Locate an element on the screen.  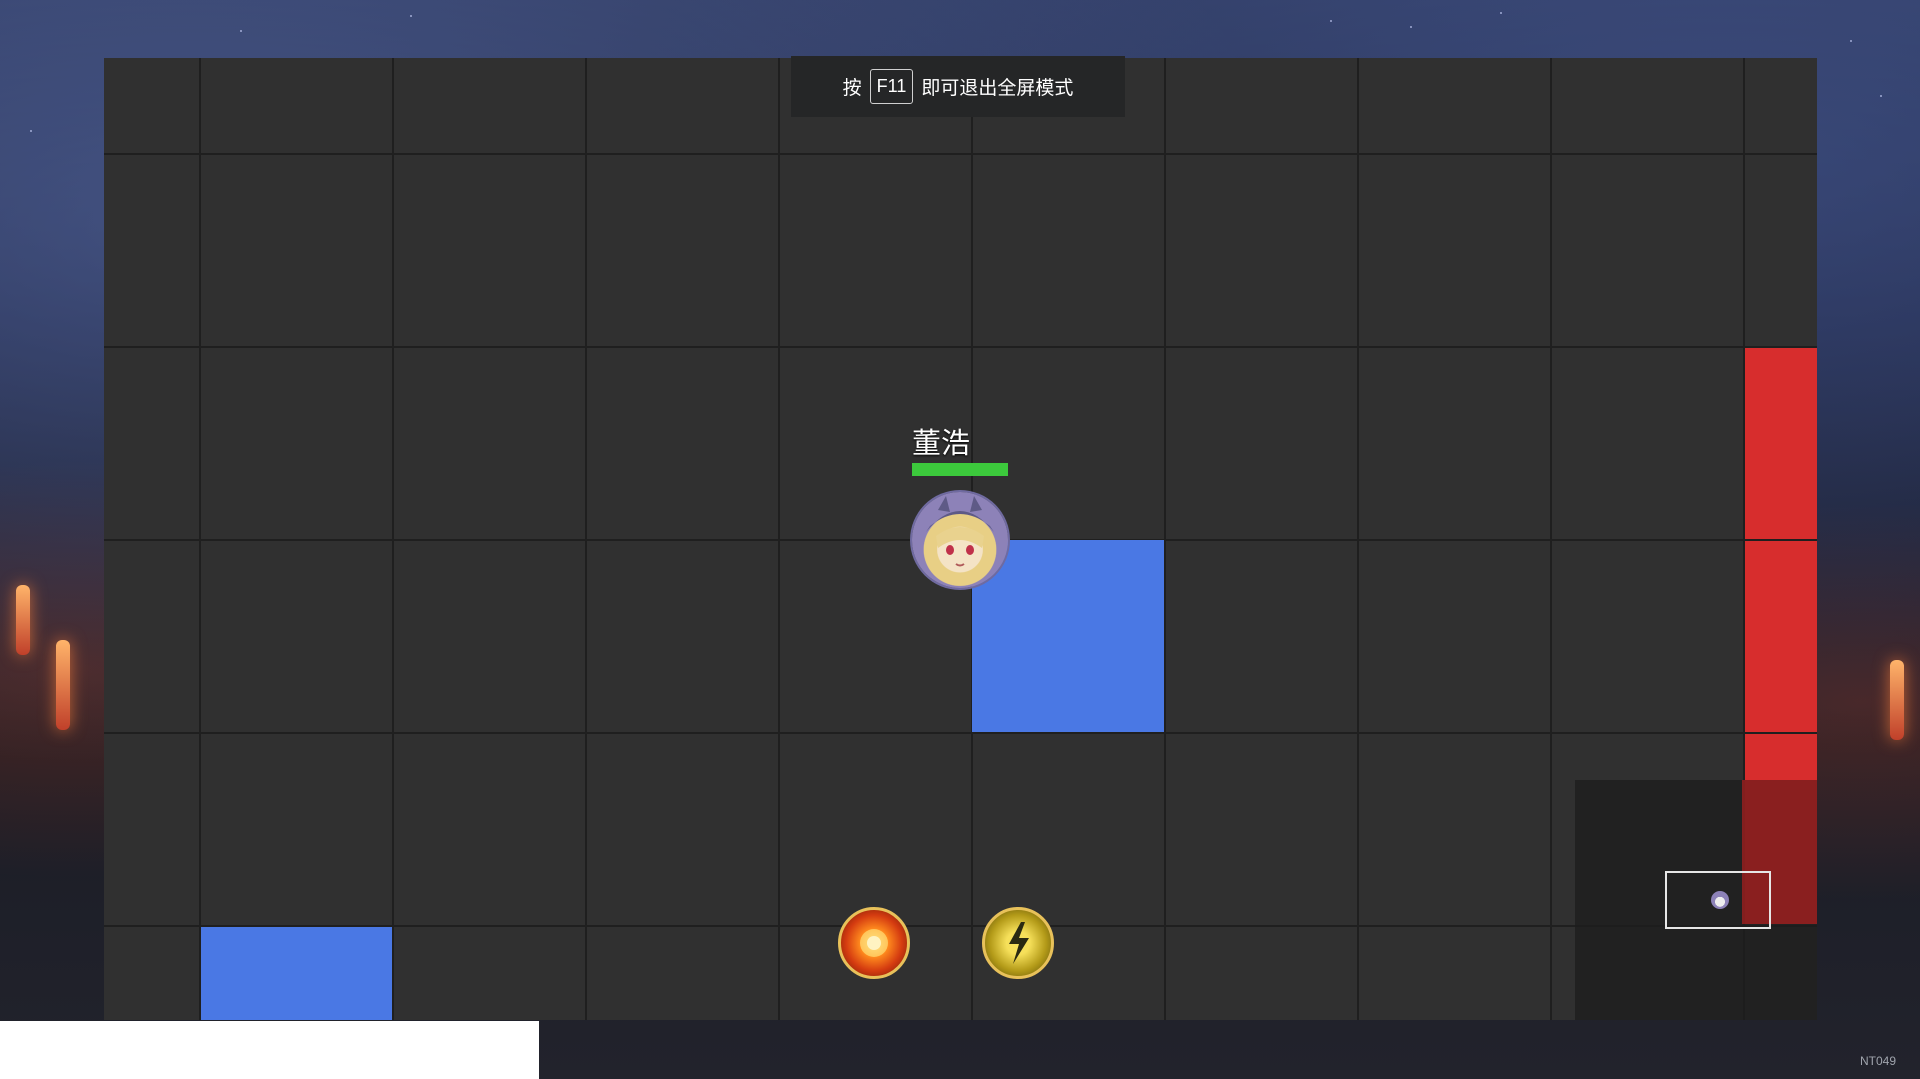
f11-key: F11 is located at coordinates (891, 86).